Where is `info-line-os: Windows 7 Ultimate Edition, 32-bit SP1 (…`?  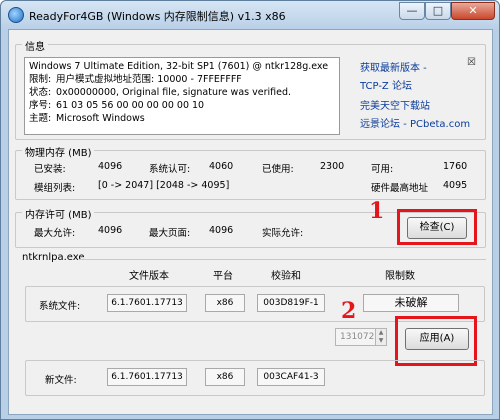 info-line-os: Windows 7 Ultimate Edition, 32-bit SP1 (… is located at coordinates (179, 66).